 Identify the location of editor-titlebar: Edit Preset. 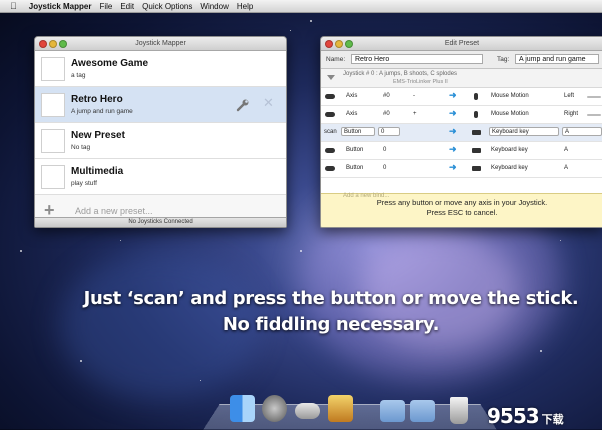
(461, 44).